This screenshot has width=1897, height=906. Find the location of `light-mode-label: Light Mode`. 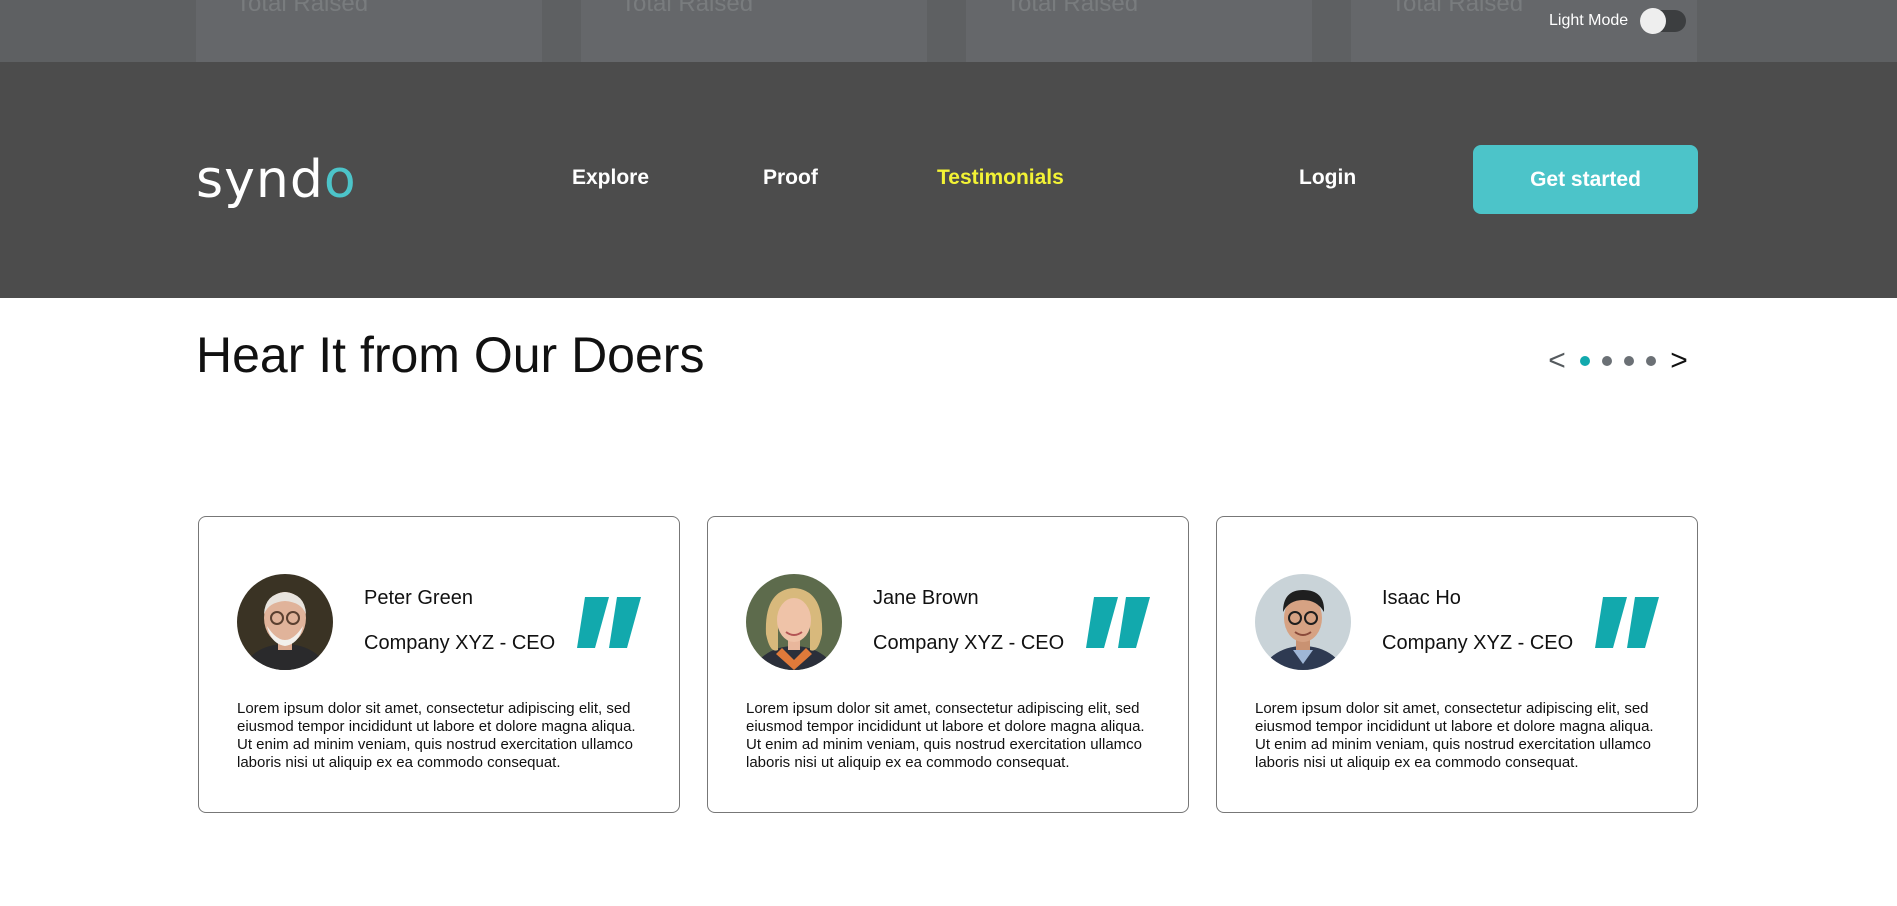

light-mode-label: Light Mode is located at coordinates (1589, 20).